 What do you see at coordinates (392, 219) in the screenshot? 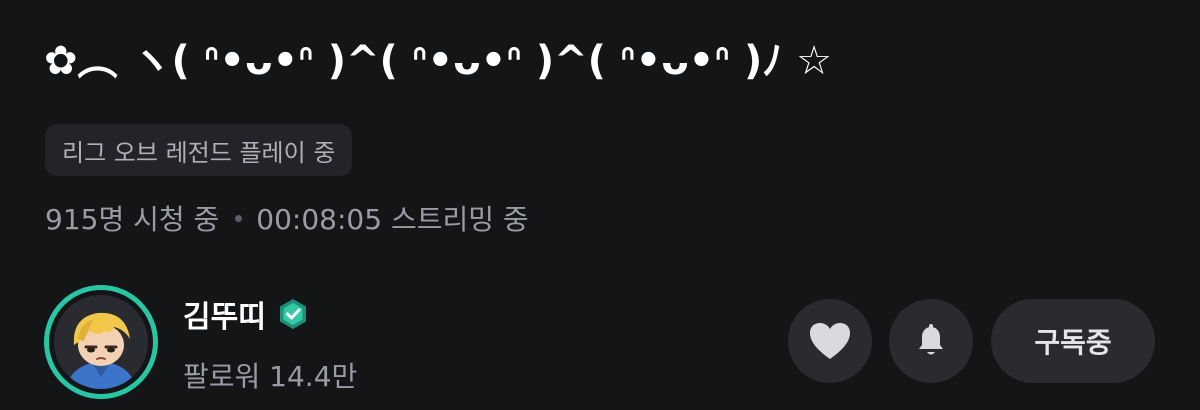
I see `stream-duration: 00:08:05 스트리밍 중` at bounding box center [392, 219].